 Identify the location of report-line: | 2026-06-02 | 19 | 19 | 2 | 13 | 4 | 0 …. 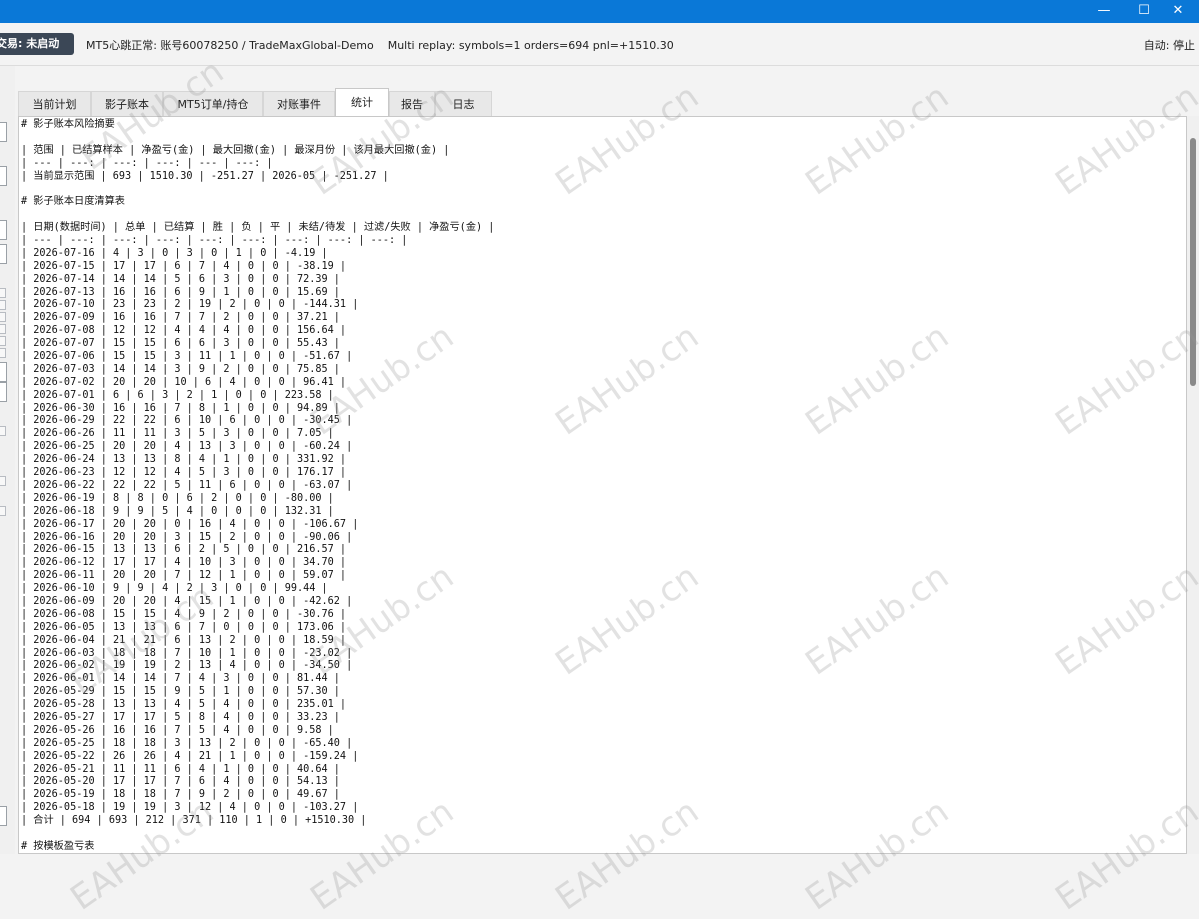
(187, 666).